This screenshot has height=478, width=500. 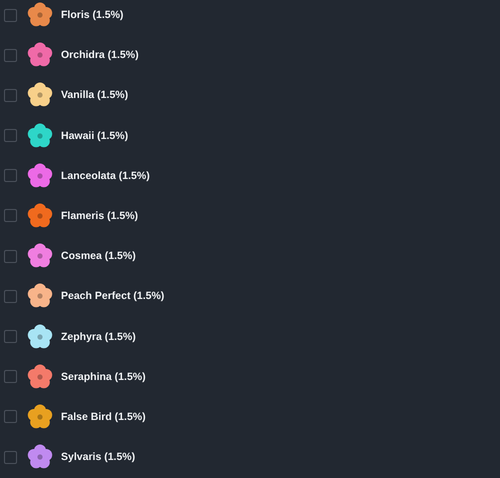 I want to click on item-label: Orchidra (1.5%), so click(x=100, y=55).